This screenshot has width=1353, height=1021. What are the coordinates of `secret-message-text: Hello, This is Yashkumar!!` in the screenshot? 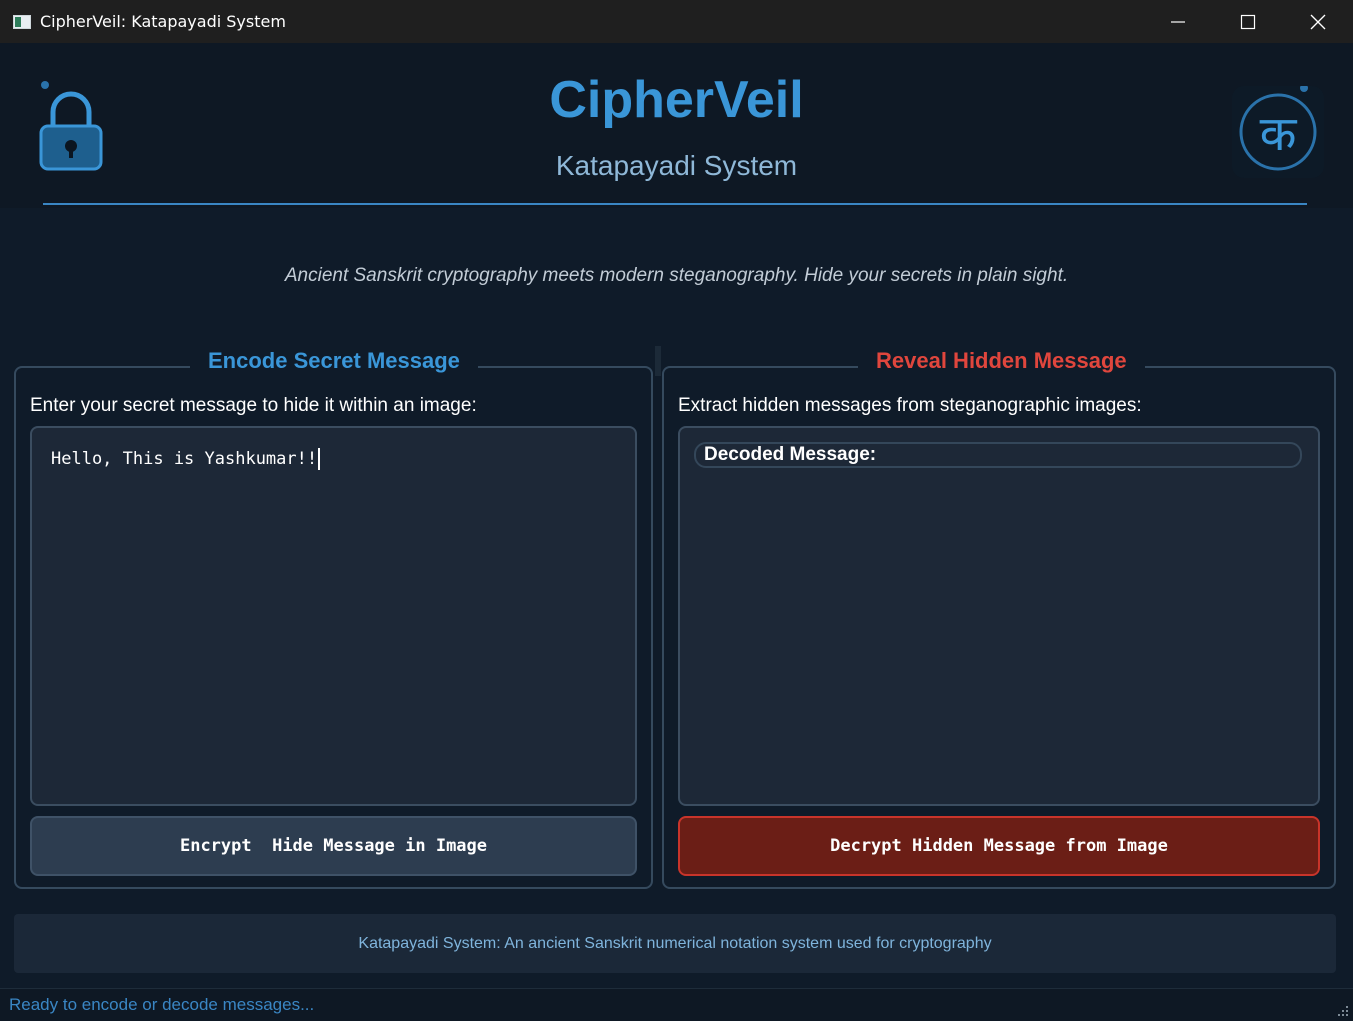 It's located at (186, 459).